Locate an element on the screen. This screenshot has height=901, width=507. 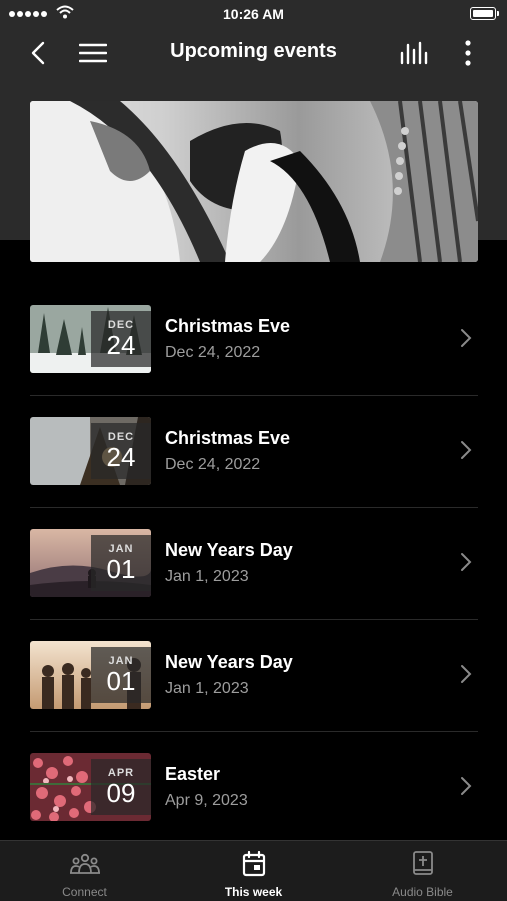
tab-label: Audio Bible is located at coordinates (422, 892).